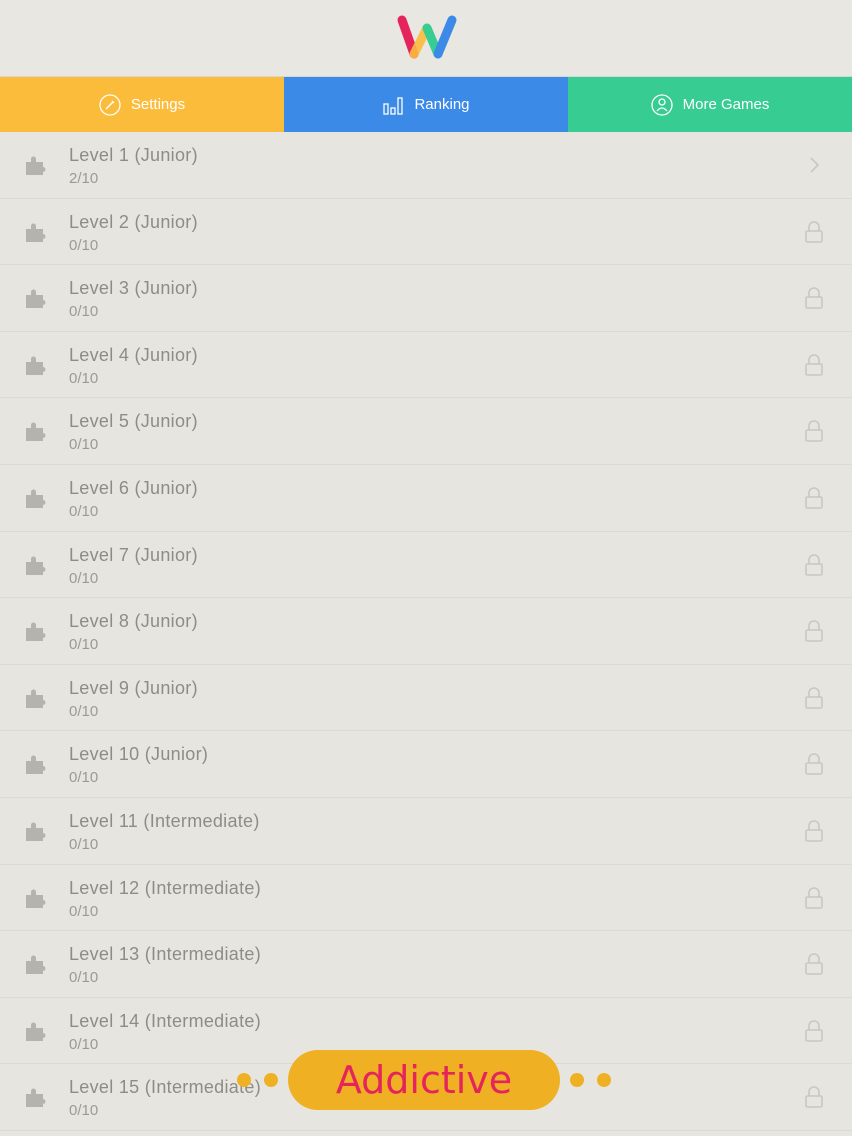 The height and width of the screenshot is (1136, 852). What do you see at coordinates (426, 298) in the screenshot?
I see `level-row: Level 3 (Junior) 0/10` at bounding box center [426, 298].